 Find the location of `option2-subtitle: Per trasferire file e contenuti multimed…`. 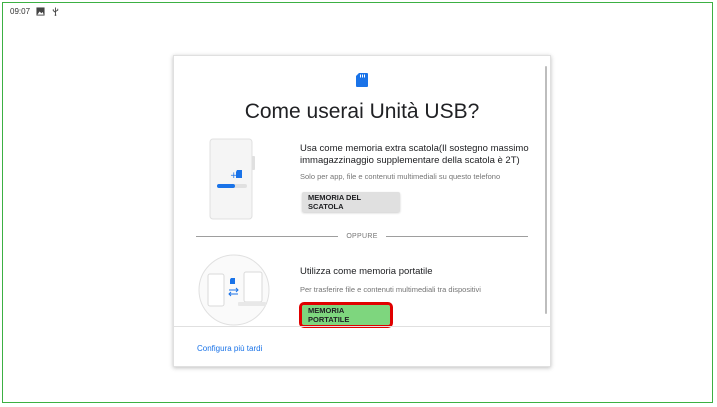

option2-subtitle: Per trasferire file e contenuti multimed… is located at coordinates (390, 289).